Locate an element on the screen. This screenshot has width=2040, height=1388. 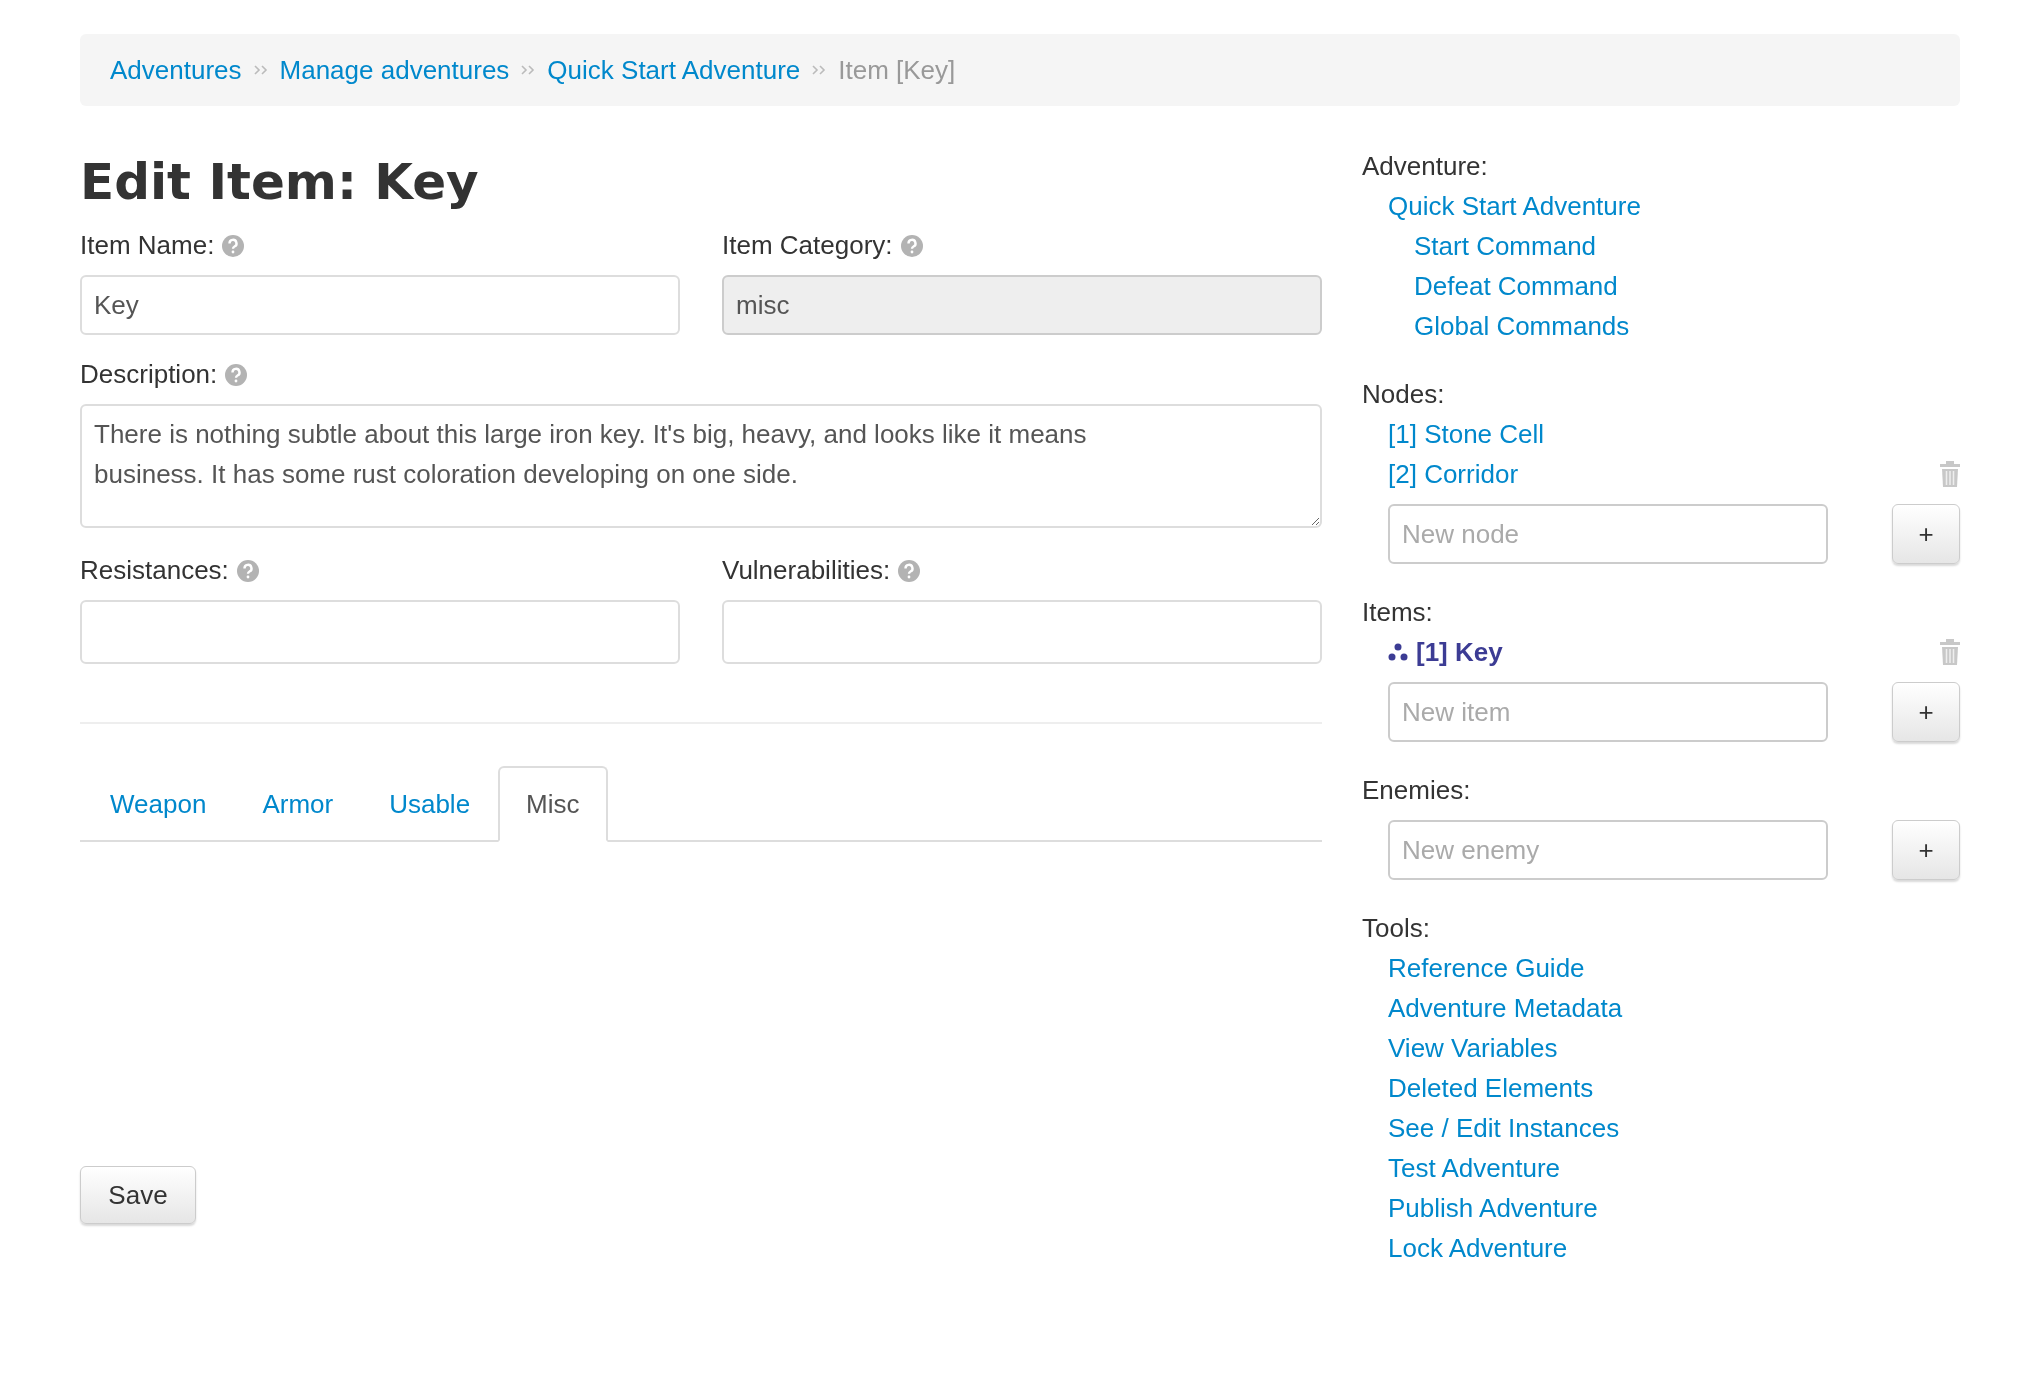
sidebar-link: [2] Corridor is located at coordinates (1453, 474).